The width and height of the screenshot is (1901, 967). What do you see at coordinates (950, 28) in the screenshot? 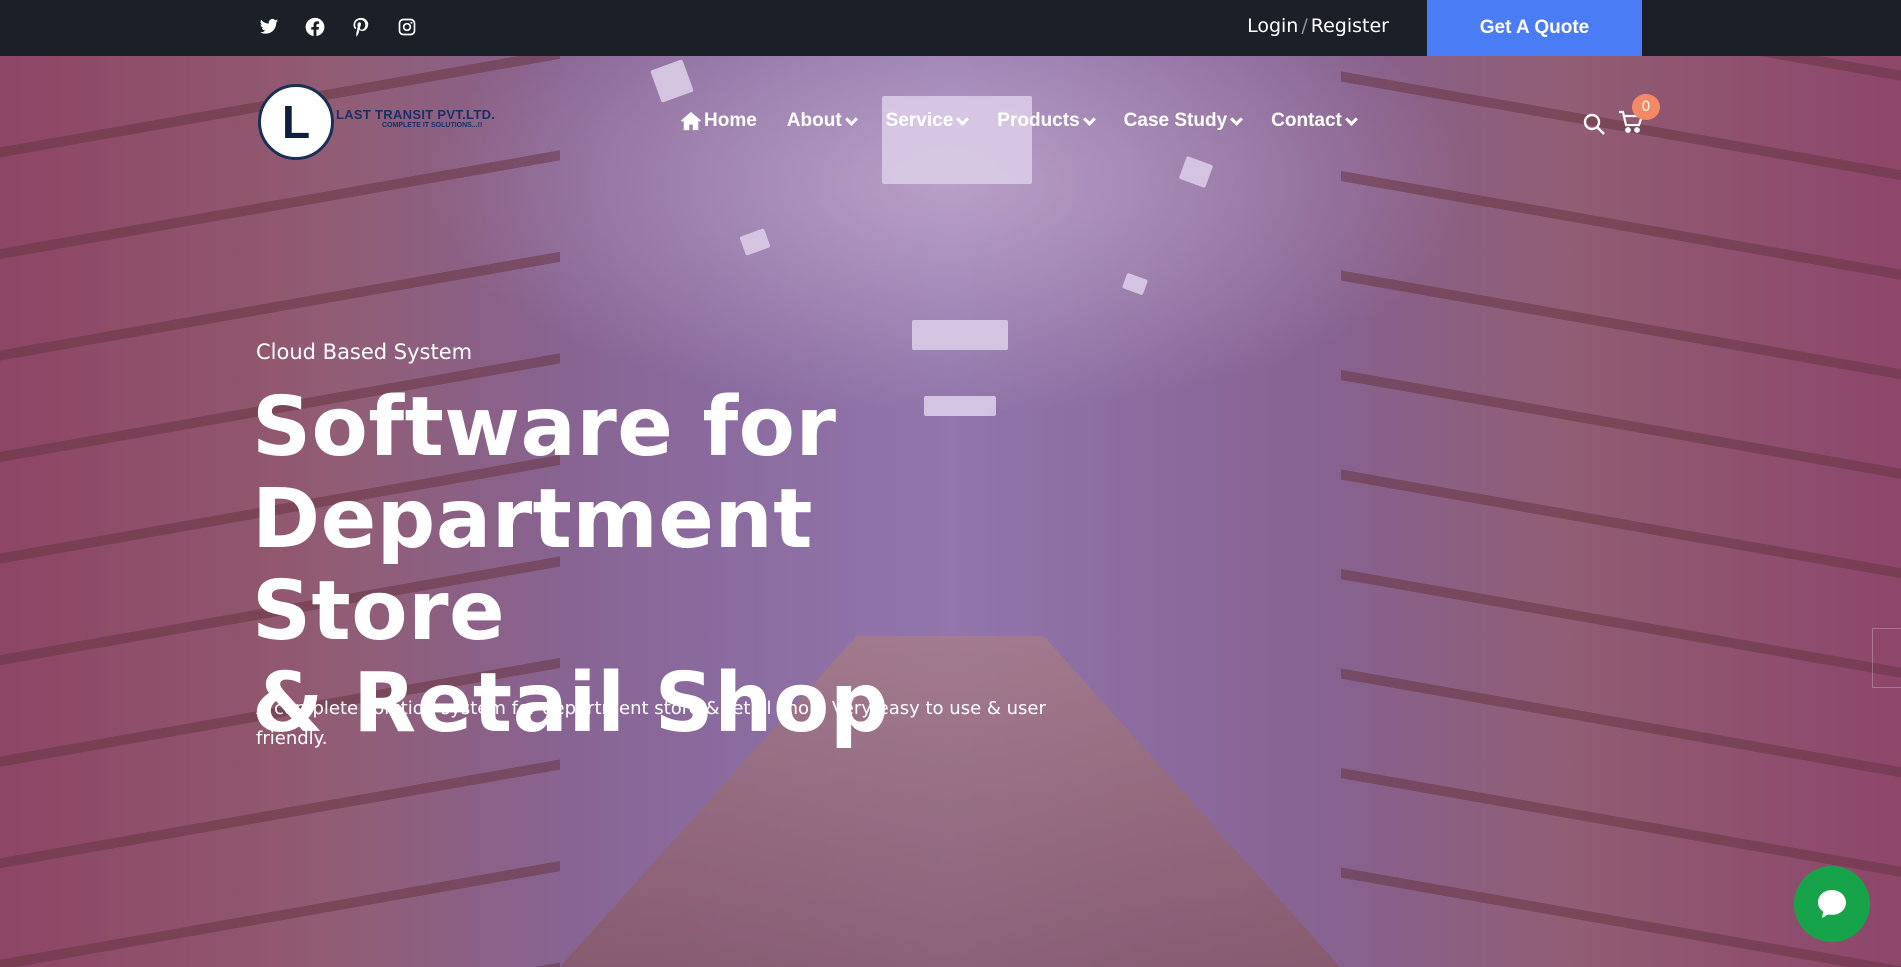
I see `top-bar: Login / Register Get A Quote` at bounding box center [950, 28].